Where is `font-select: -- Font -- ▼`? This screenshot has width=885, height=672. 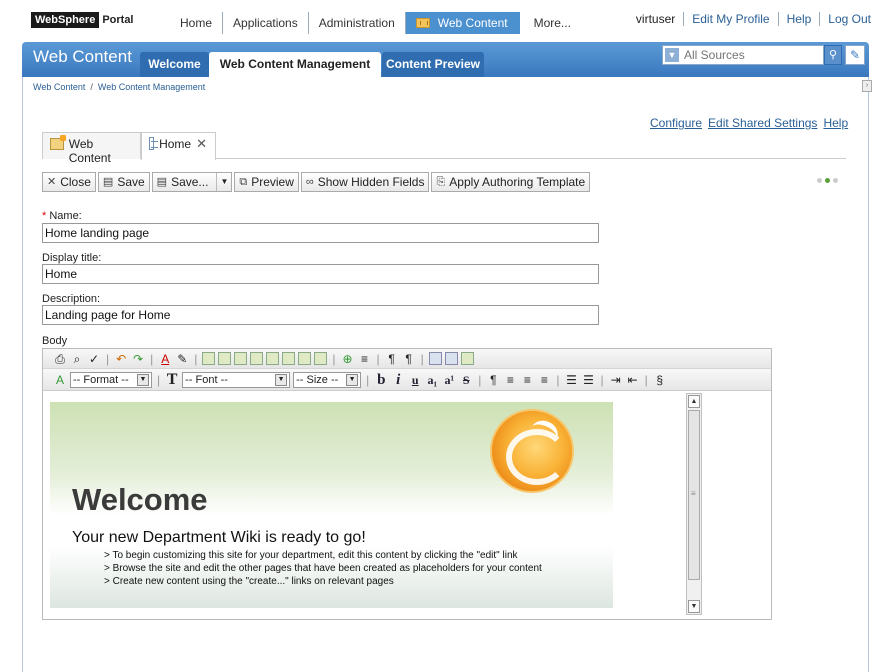
font-select: -- Font -- ▼ is located at coordinates (236, 379).